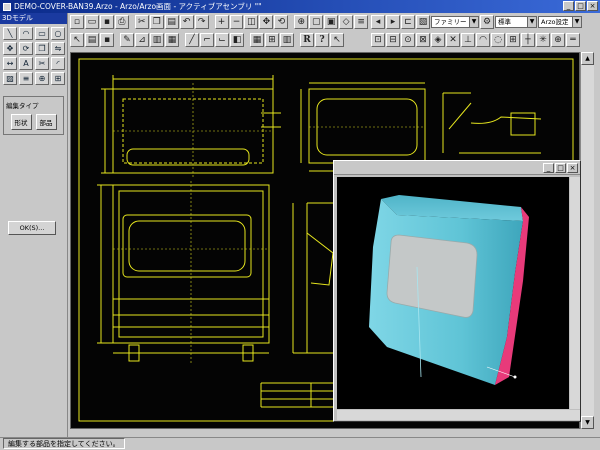  Describe the element at coordinates (237, 40) in the screenshot. I see `offset-icon: ◧` at that location.